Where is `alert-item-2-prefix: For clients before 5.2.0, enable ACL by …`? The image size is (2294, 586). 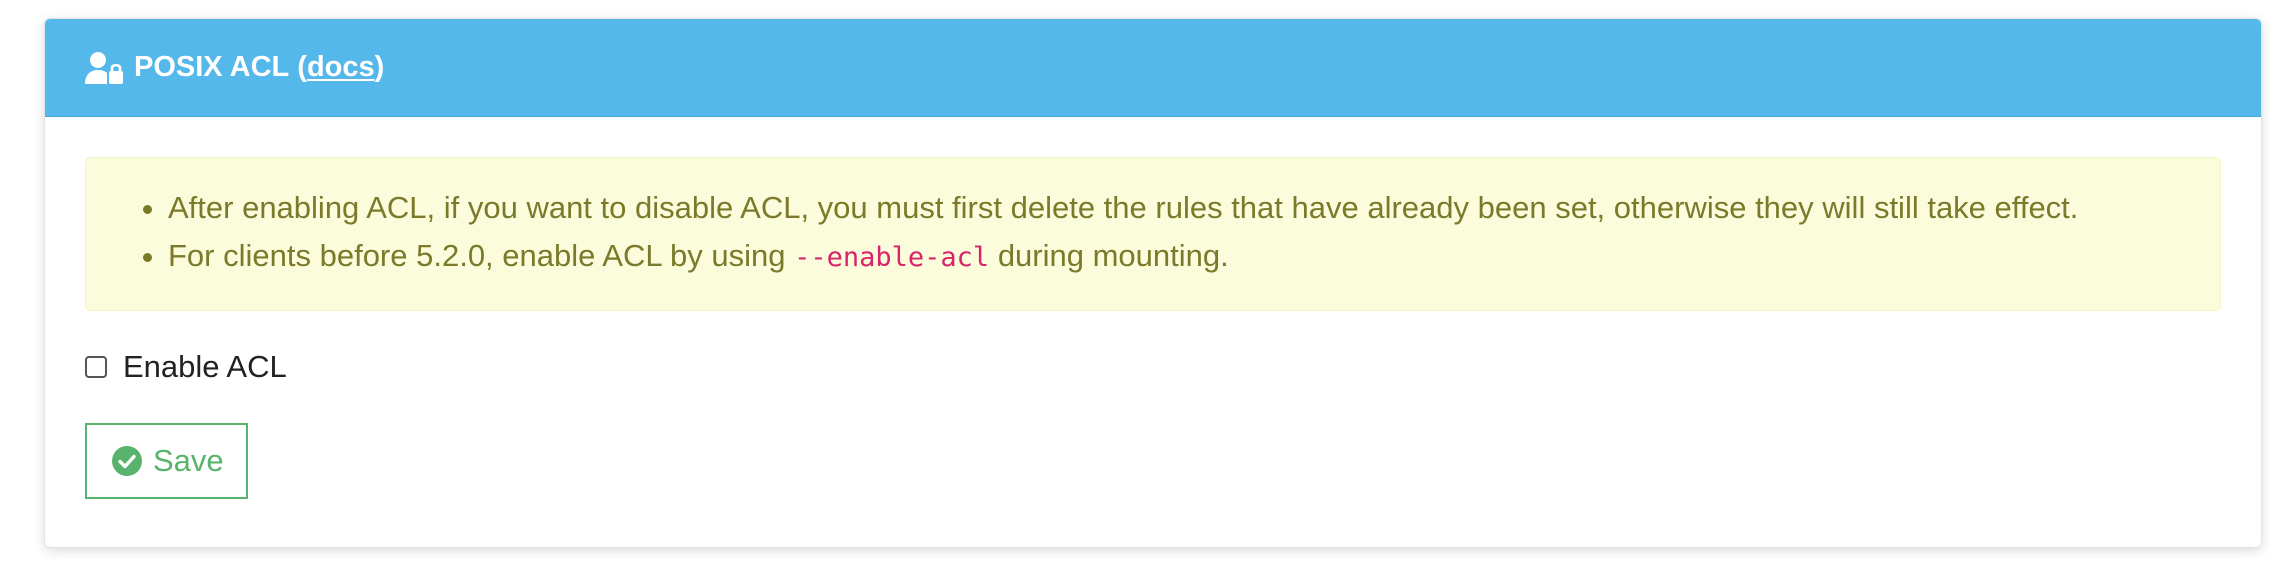
alert-item-2-prefix: For clients before 5.2.0, enable ACL by … is located at coordinates (481, 255).